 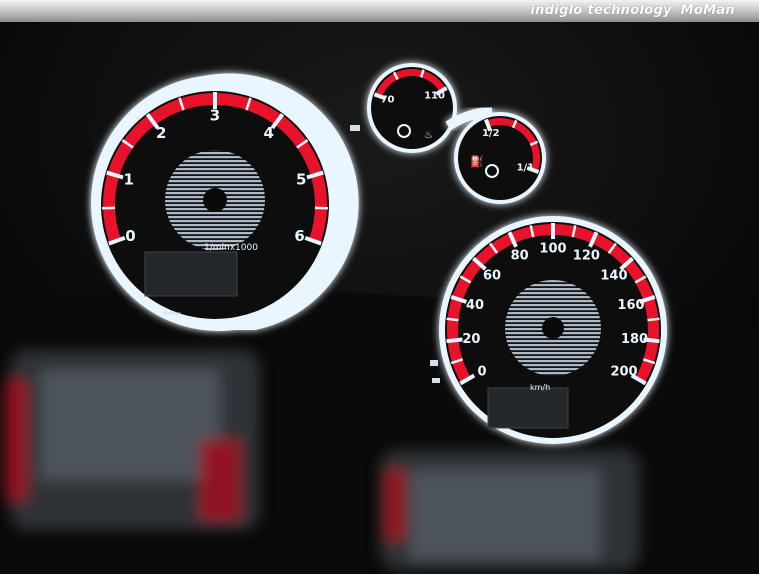 I want to click on tachometer-tick-label: 4, so click(x=269, y=133).